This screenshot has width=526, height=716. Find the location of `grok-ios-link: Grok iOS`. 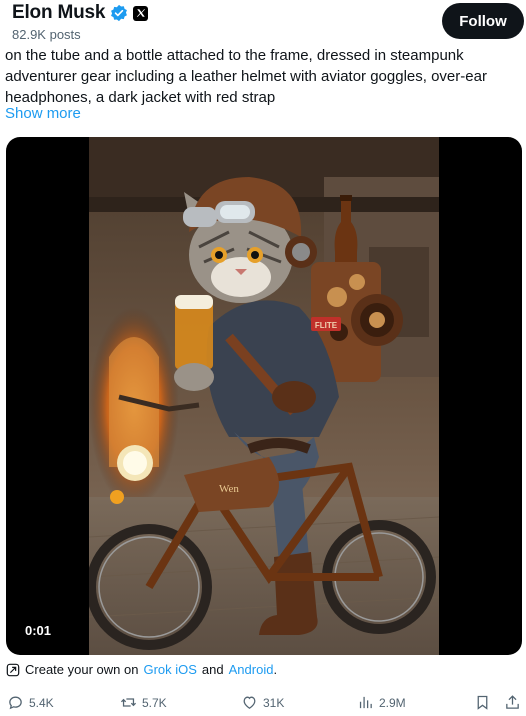

grok-ios-link: Grok iOS is located at coordinates (169, 669).